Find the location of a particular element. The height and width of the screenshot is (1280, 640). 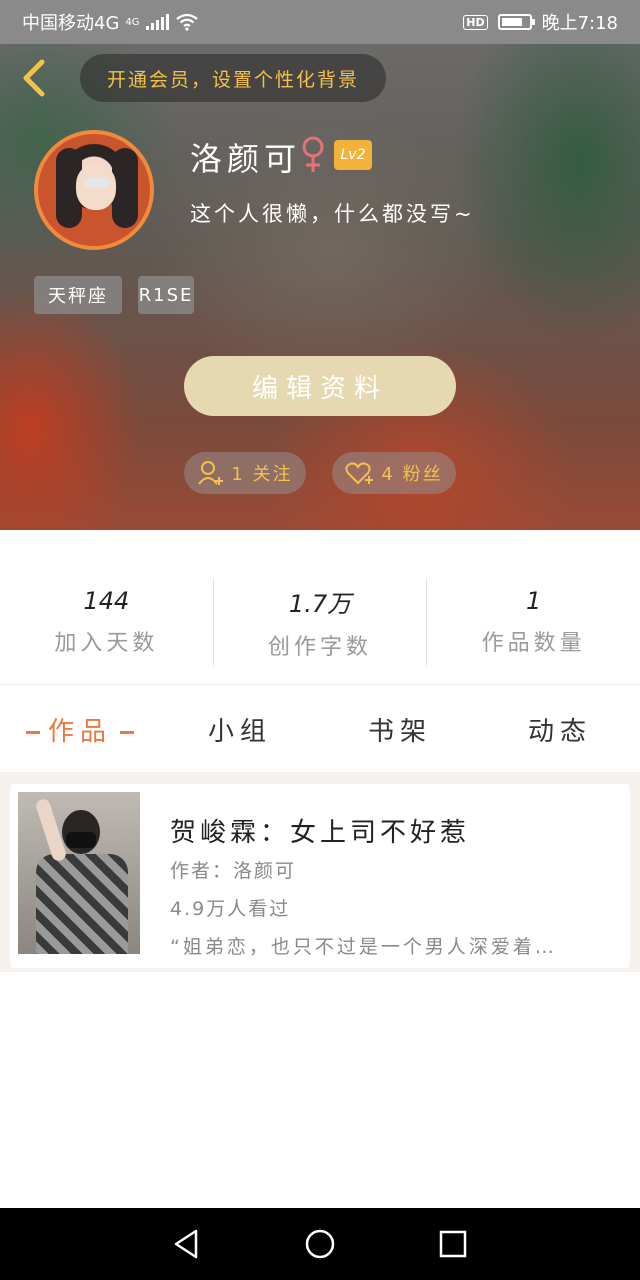

system-nav-bar is located at coordinates (320, 1244).